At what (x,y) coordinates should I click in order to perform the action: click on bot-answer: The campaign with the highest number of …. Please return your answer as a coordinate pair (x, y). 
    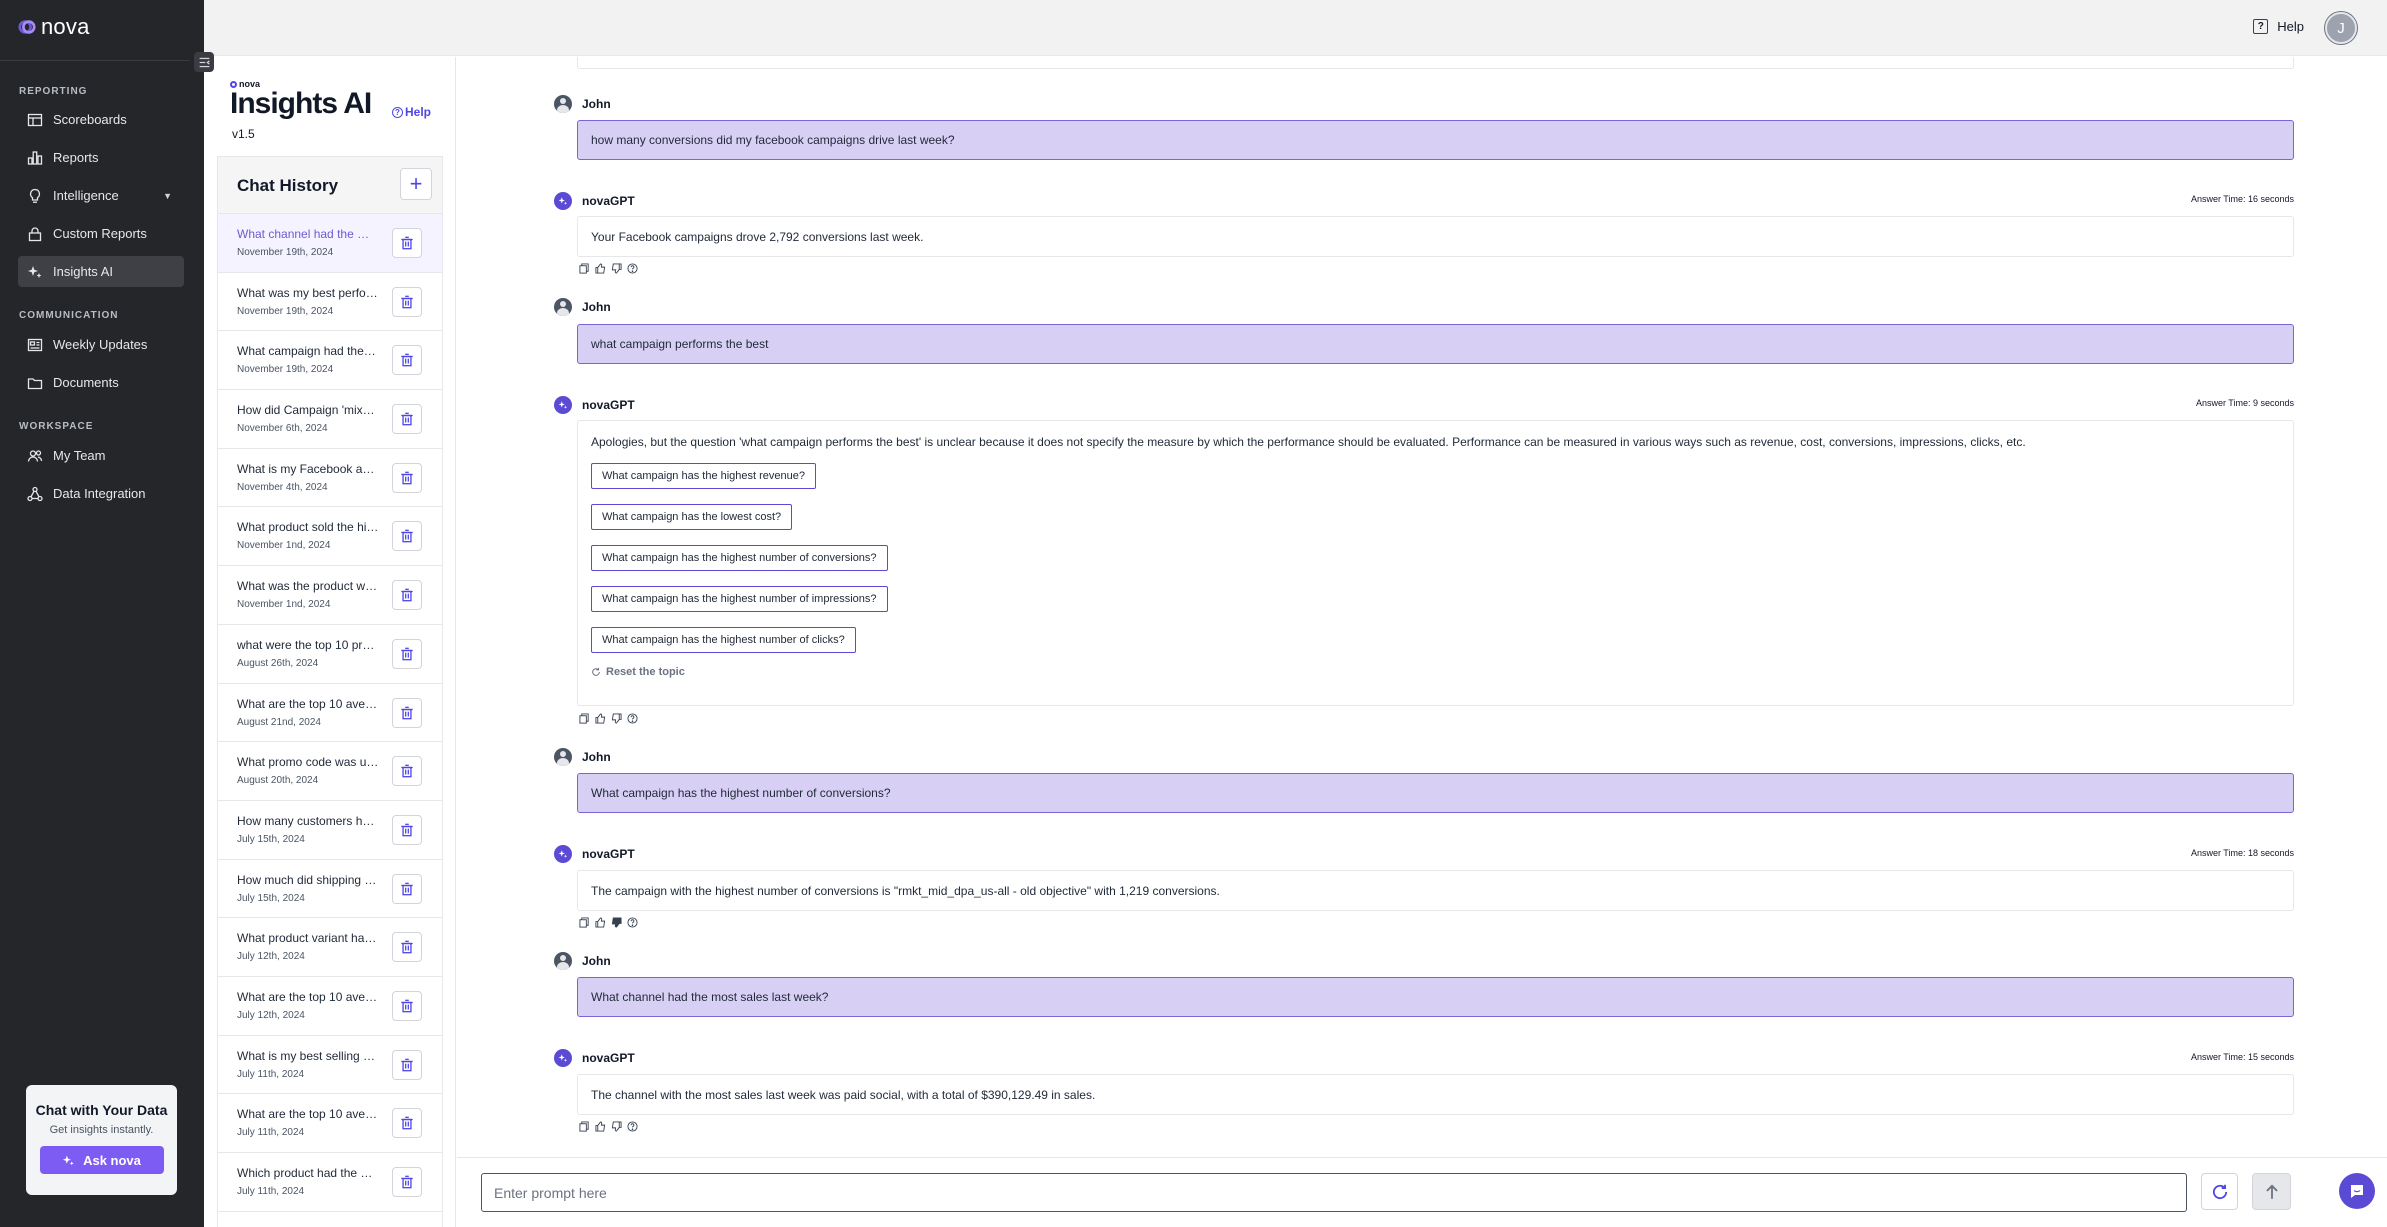
    Looking at the image, I should click on (1435, 890).